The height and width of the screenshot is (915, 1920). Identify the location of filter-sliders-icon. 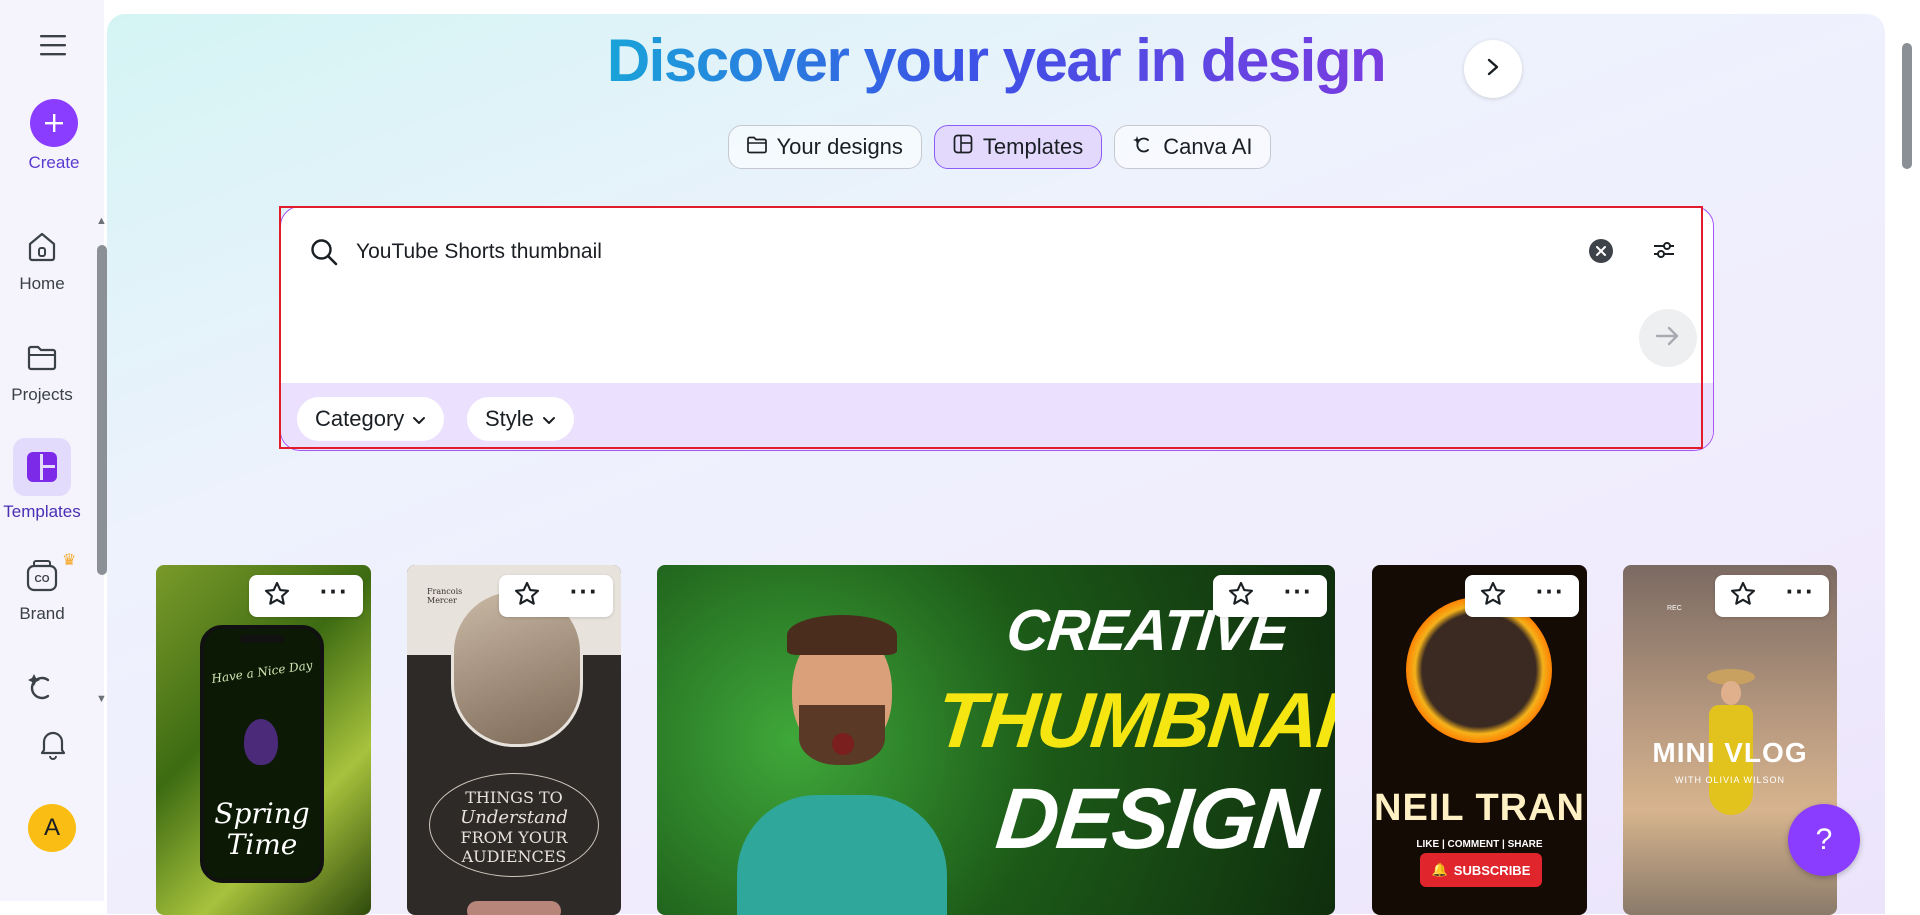
(1664, 254).